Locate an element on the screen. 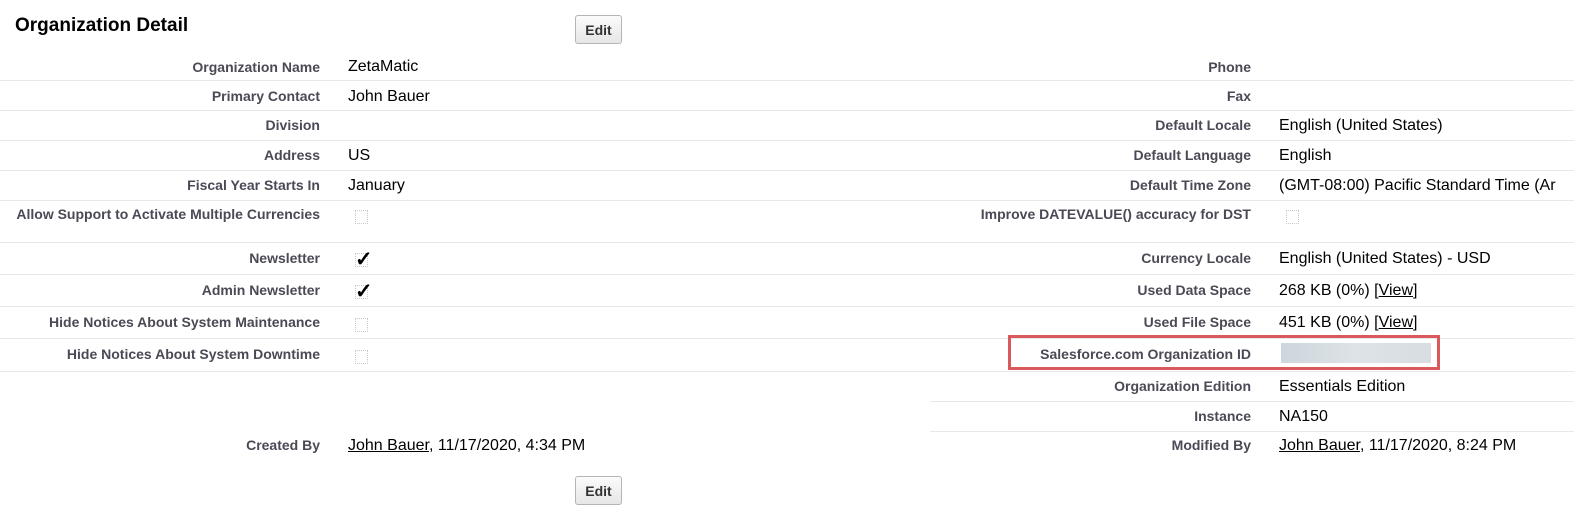 Image resolution: width=1574 pixels, height=522 pixels. created-date: , 11/17/2020, 4:34 PM is located at coordinates (507, 445).